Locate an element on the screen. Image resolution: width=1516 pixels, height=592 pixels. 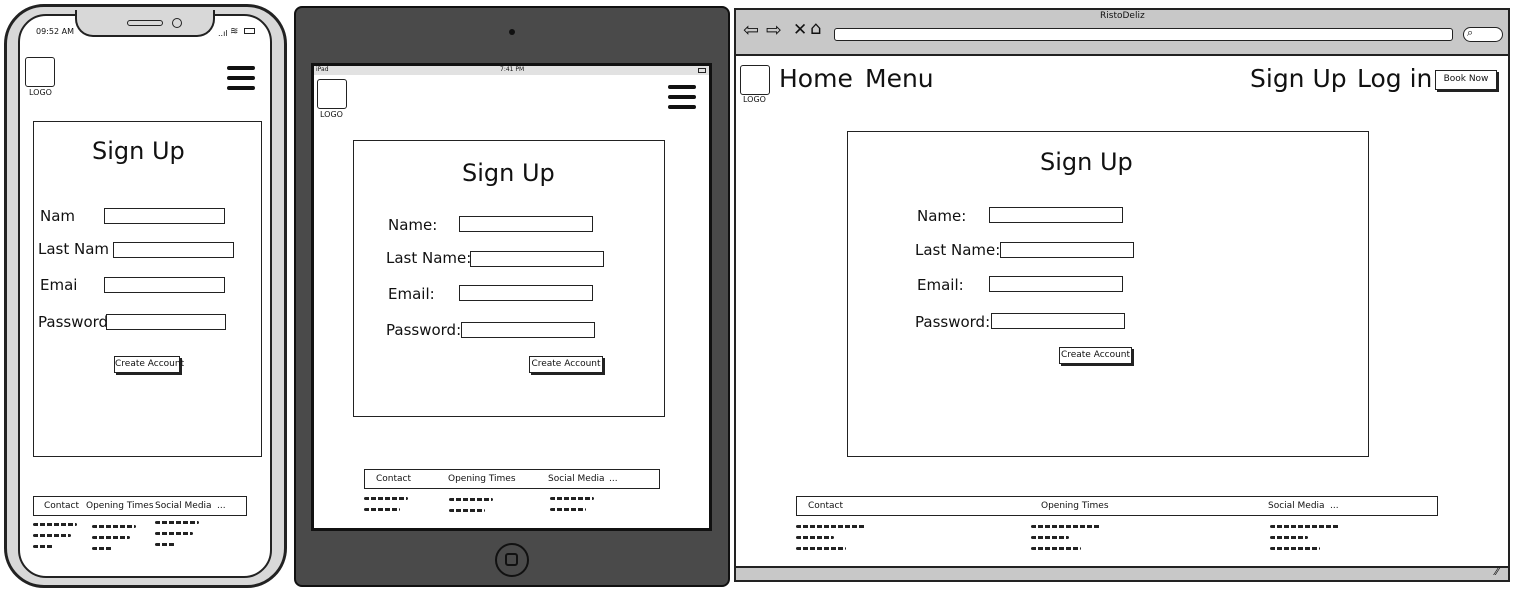
speaker-grille is located at coordinates (145, 23).